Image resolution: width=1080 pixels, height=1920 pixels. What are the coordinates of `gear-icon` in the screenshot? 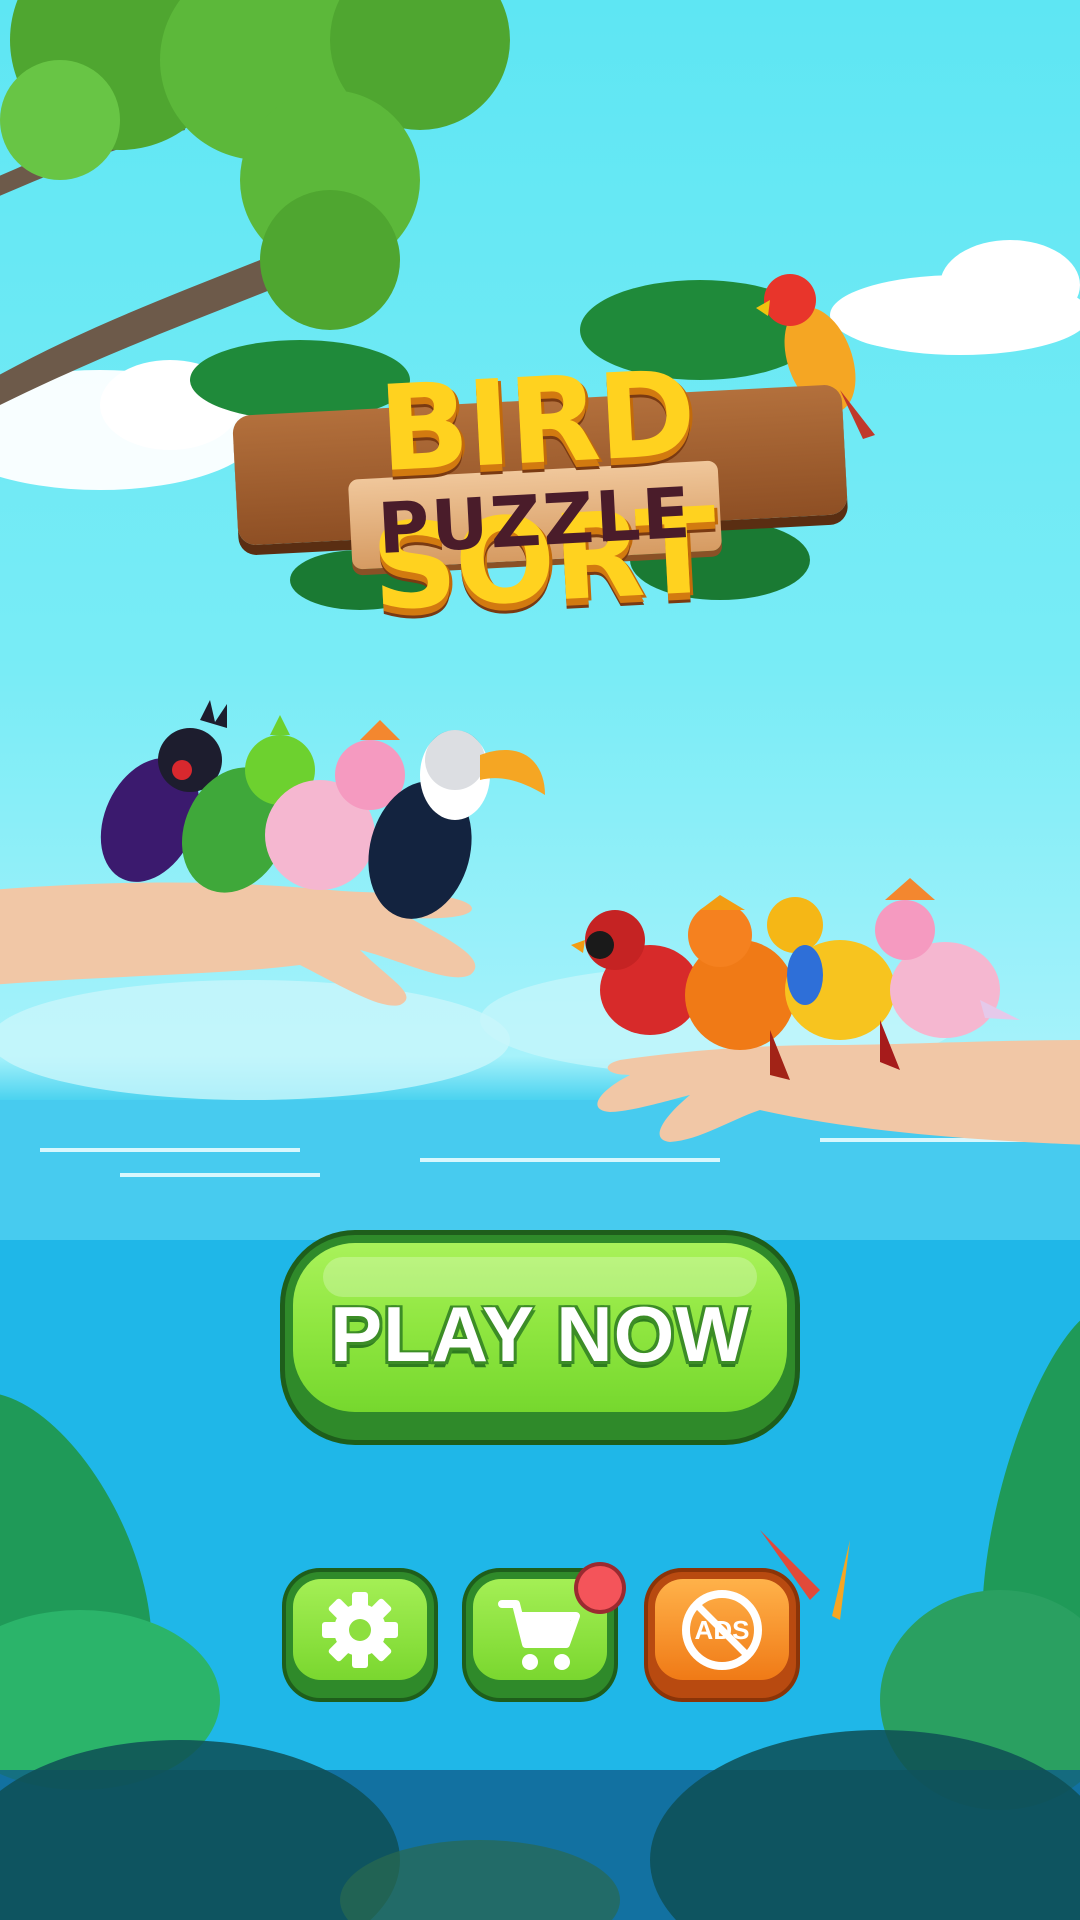 It's located at (360, 1630).